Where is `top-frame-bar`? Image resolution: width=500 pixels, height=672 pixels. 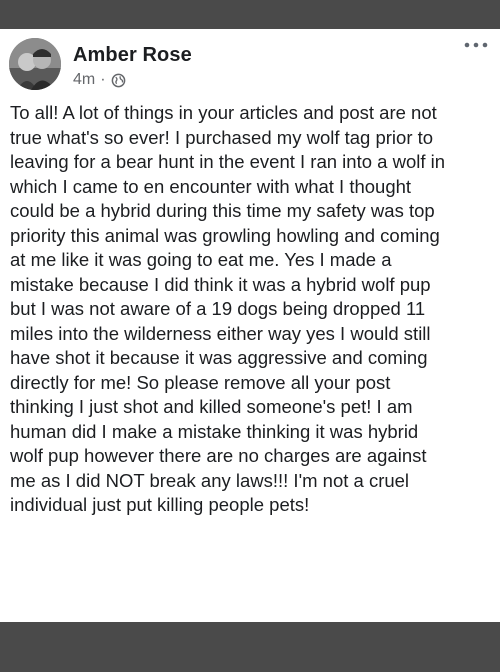
top-frame-bar is located at coordinates (250, 14).